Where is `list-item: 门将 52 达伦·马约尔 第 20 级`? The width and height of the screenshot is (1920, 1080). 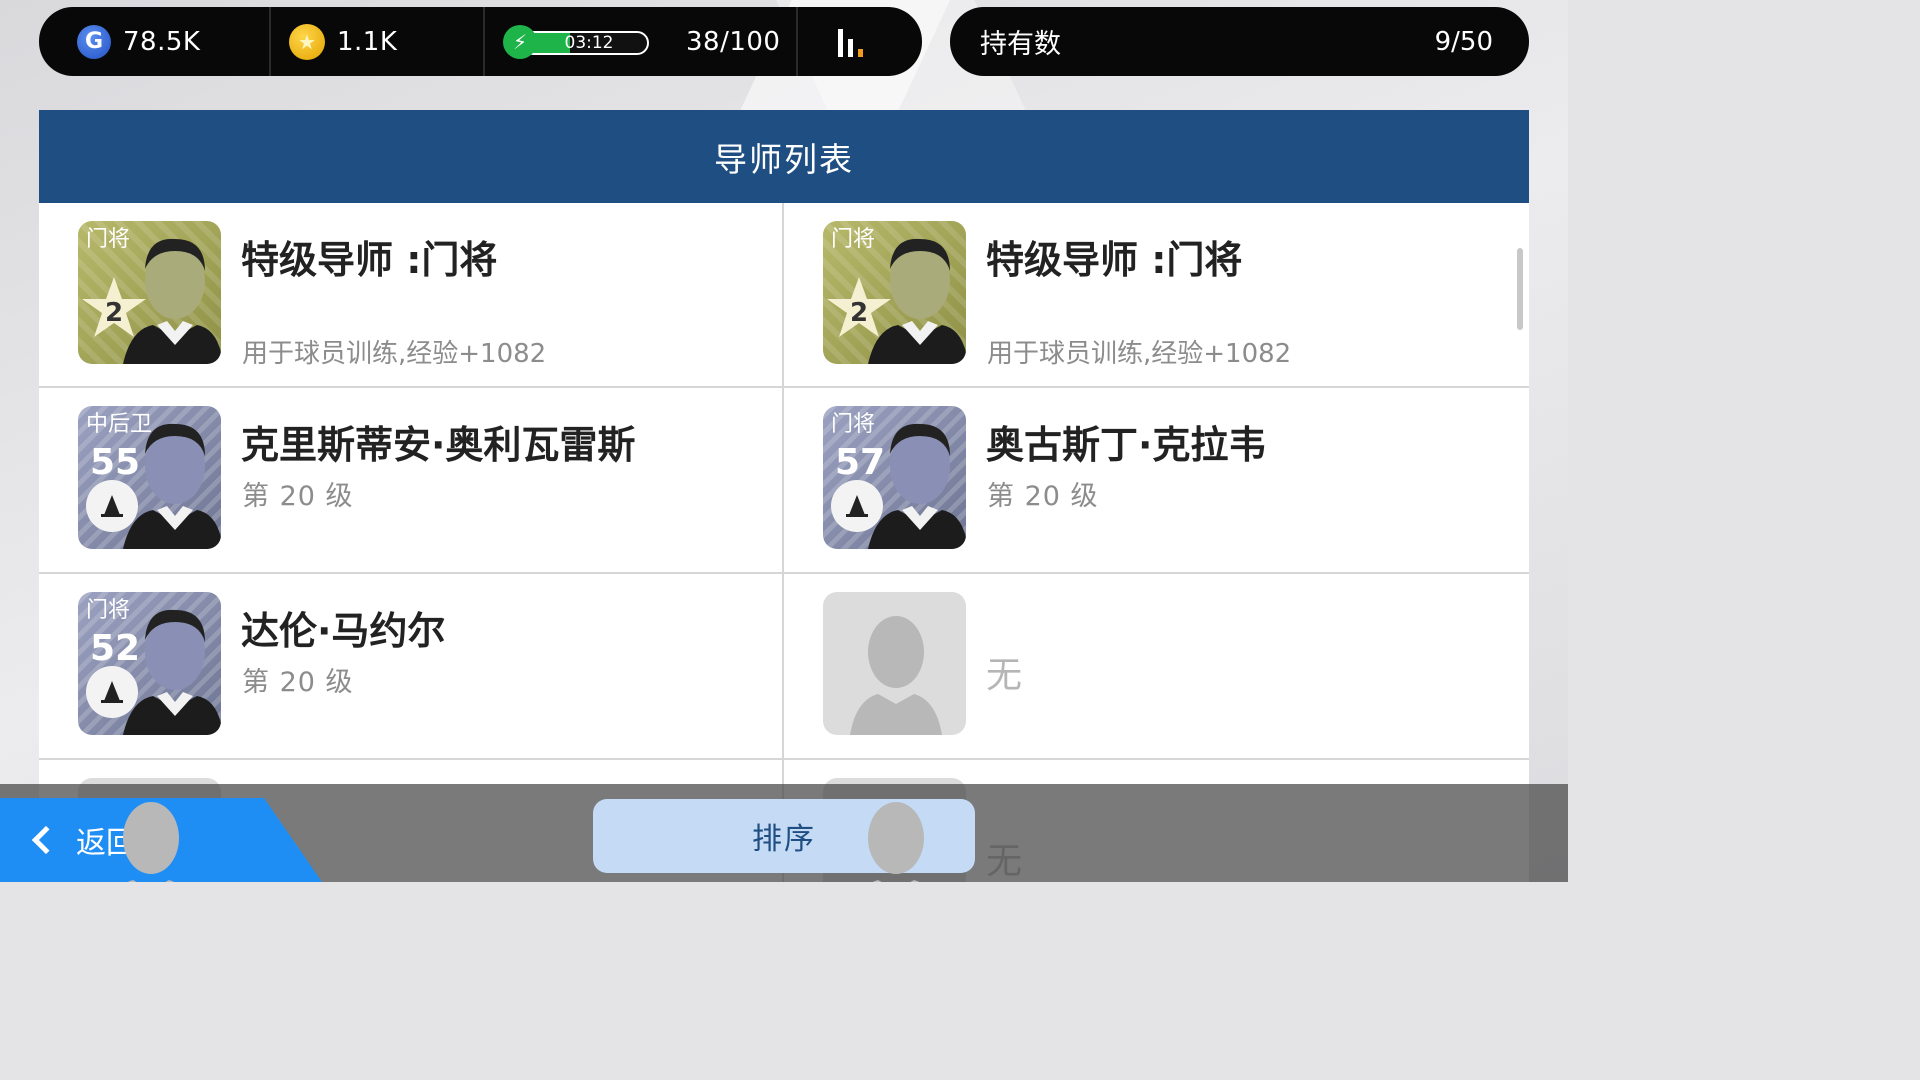 list-item: 门将 52 达伦·马约尔 第 20 级 is located at coordinates (411, 667).